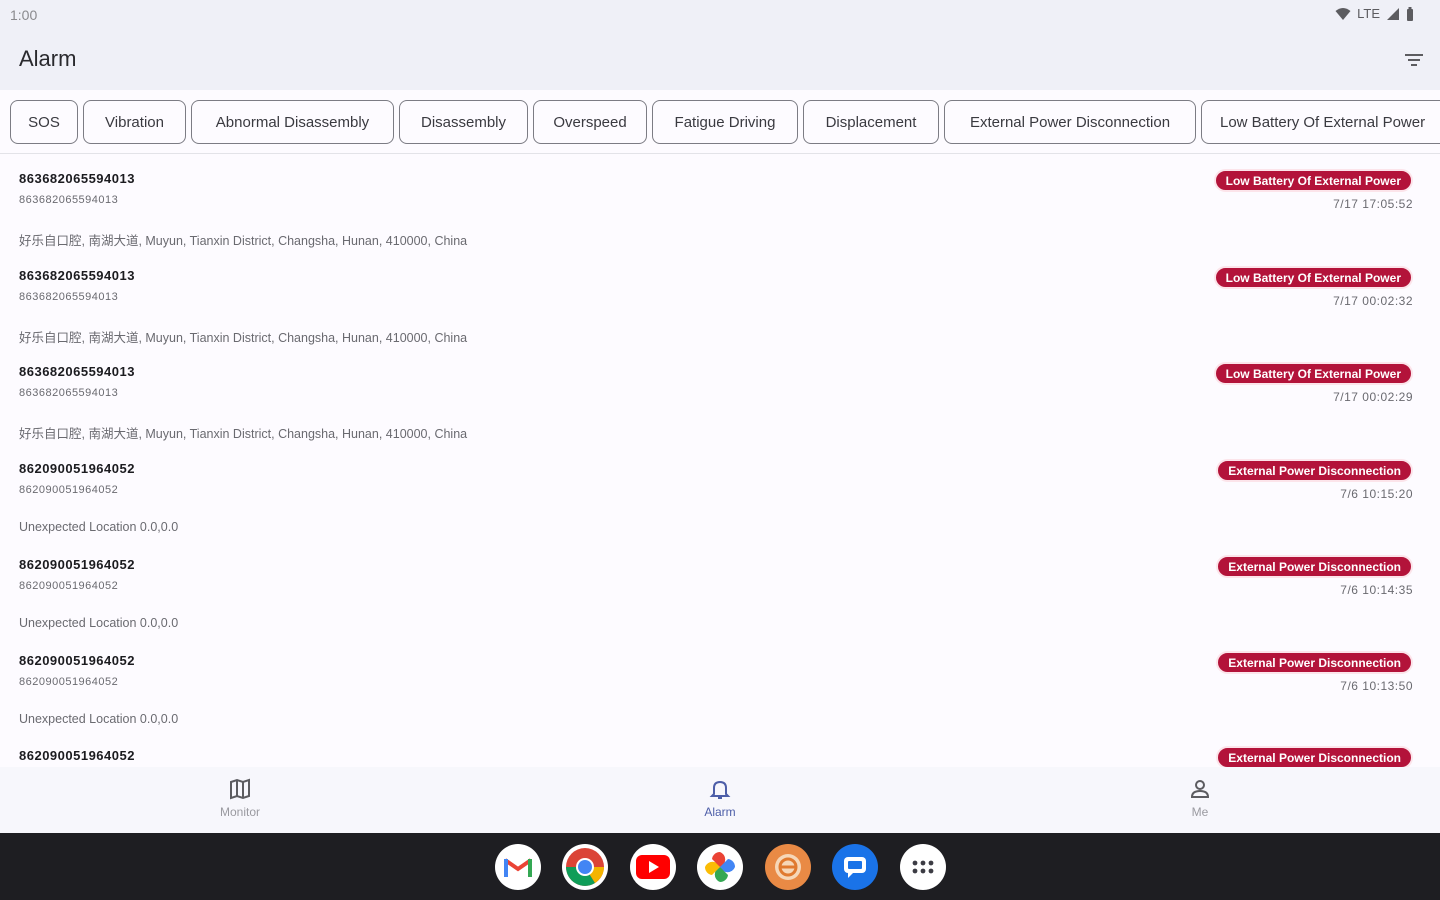 The image size is (1440, 900). I want to click on network-label: LTE, so click(1368, 13).